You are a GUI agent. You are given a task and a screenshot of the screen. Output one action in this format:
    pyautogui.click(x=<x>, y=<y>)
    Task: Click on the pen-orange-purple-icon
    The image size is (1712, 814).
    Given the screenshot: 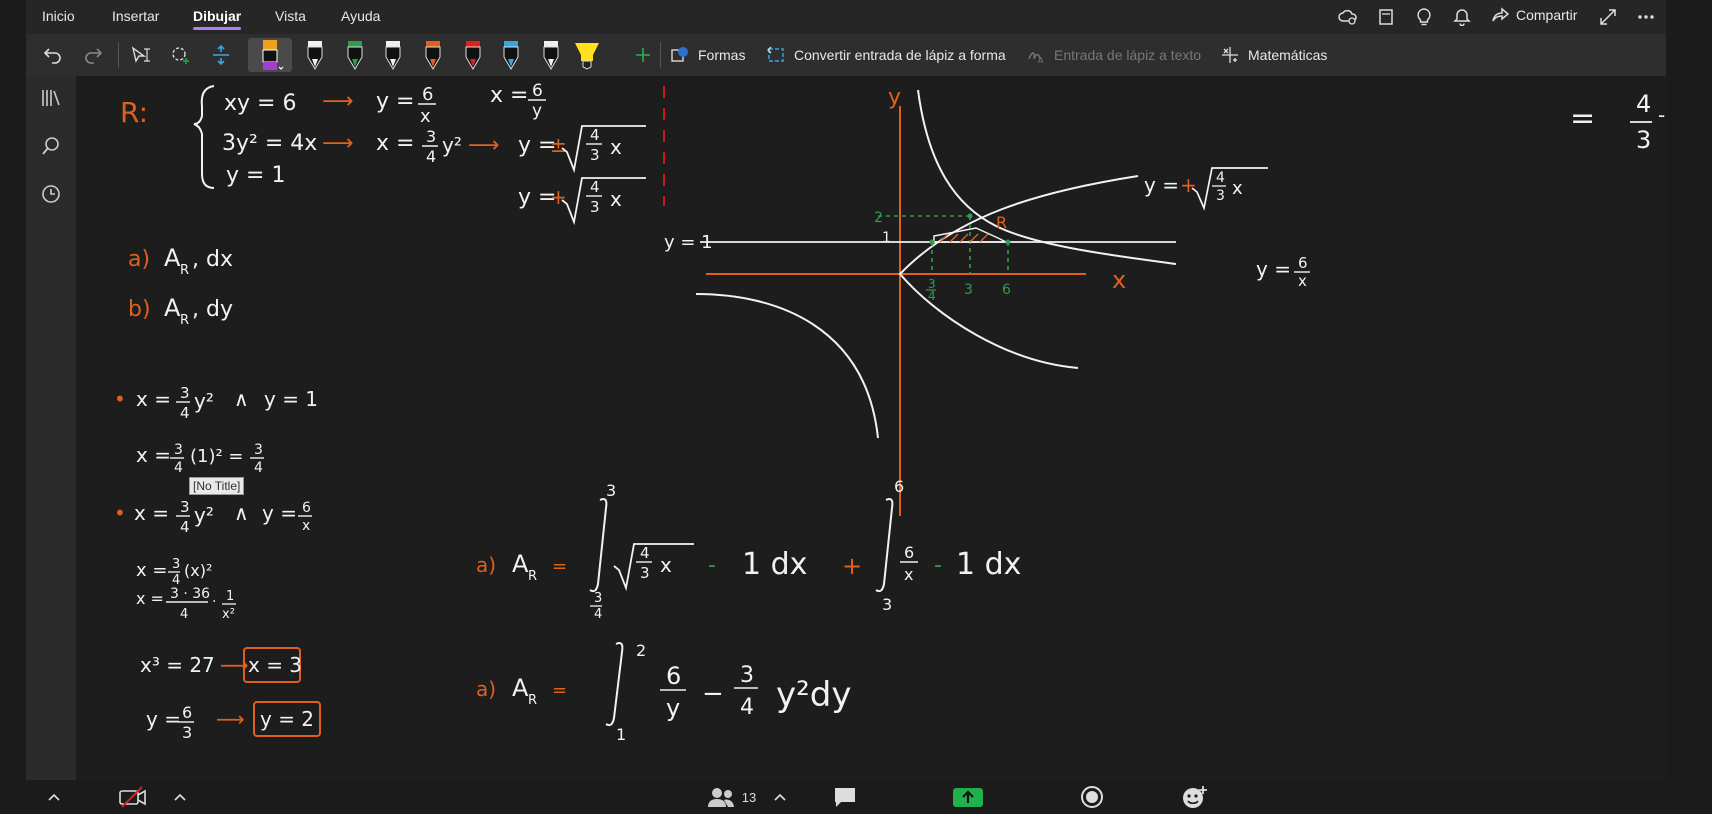 What is the action you would take?
    pyautogui.click(x=273, y=55)
    